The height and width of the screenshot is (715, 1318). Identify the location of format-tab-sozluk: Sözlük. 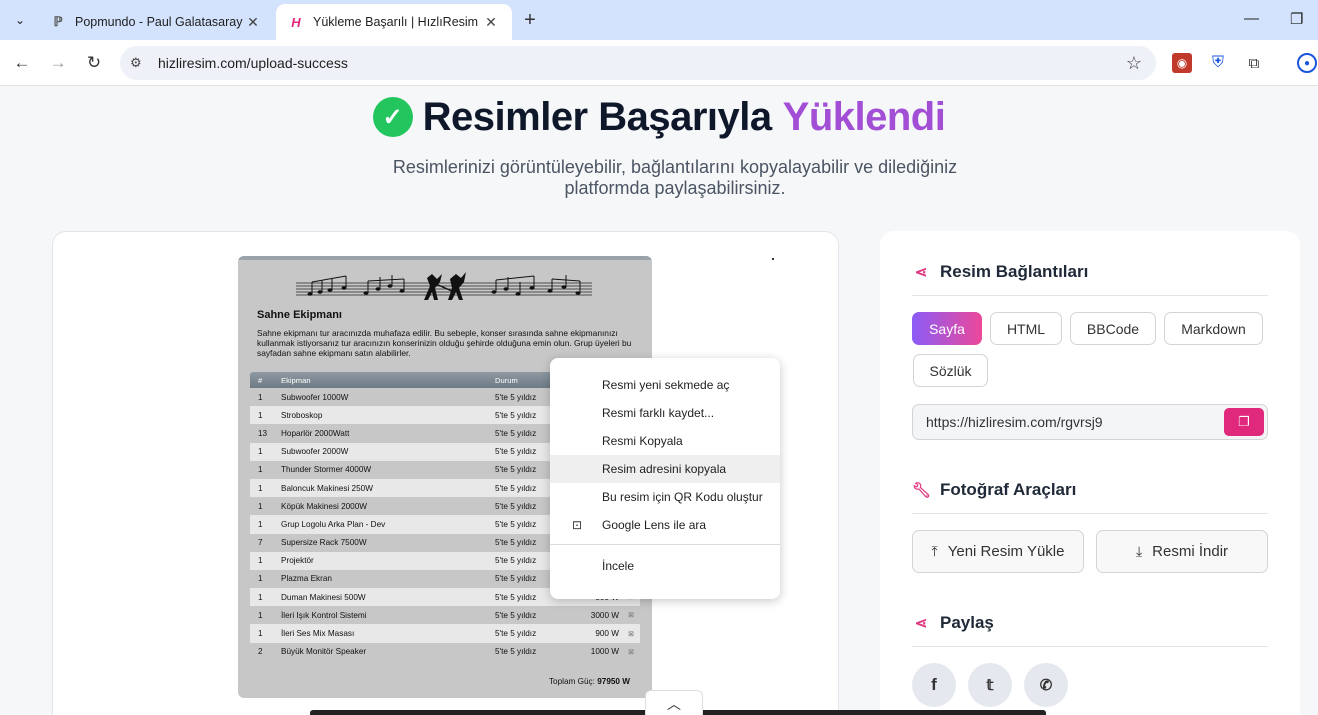
(950, 370).